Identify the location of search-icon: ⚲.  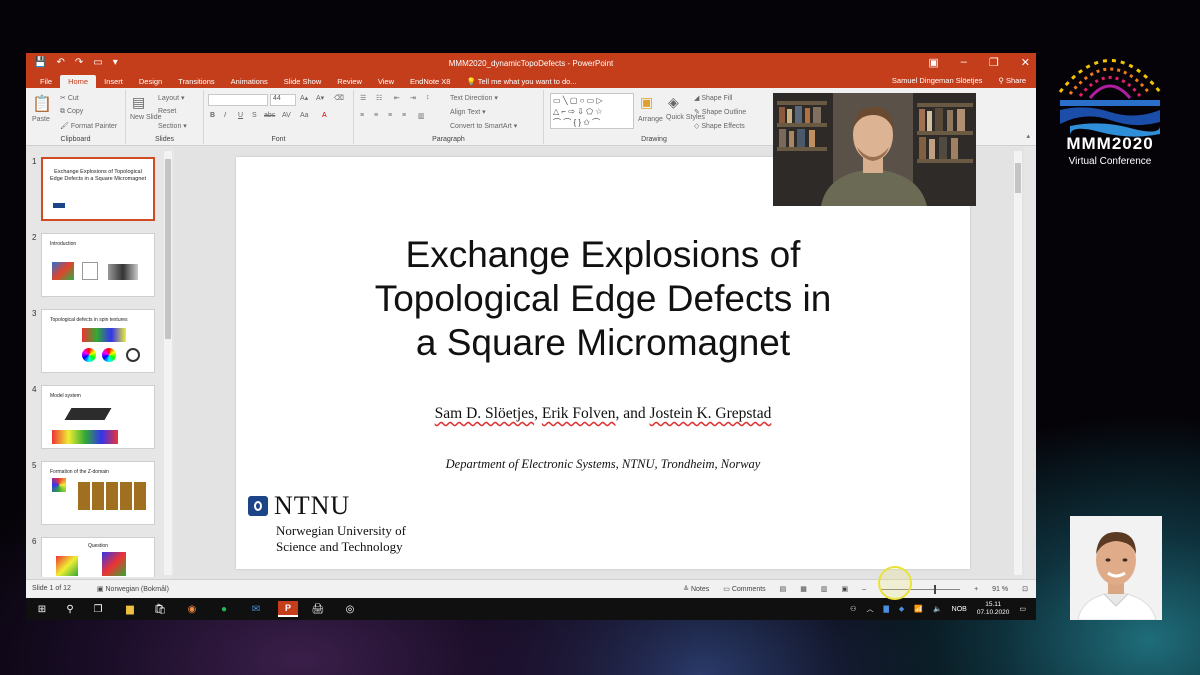
(70, 609).